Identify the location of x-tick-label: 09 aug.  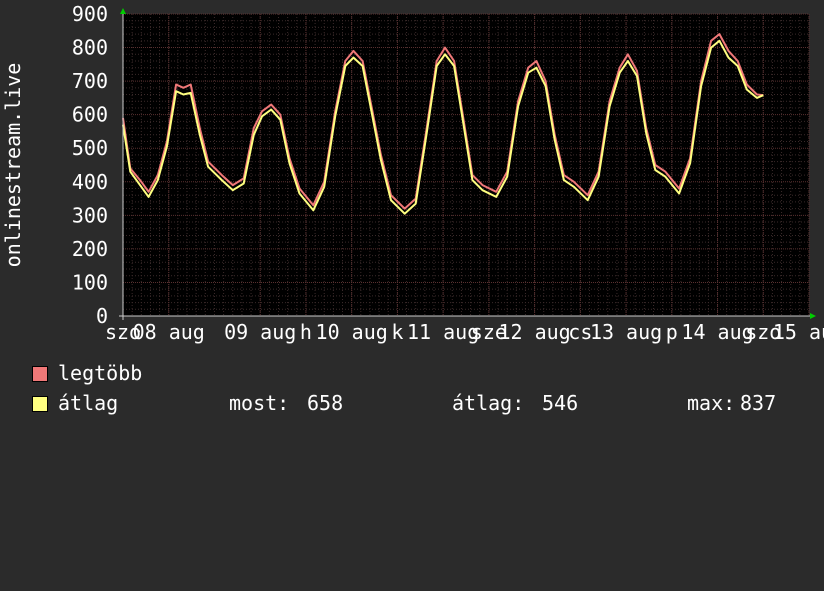
(260, 332).